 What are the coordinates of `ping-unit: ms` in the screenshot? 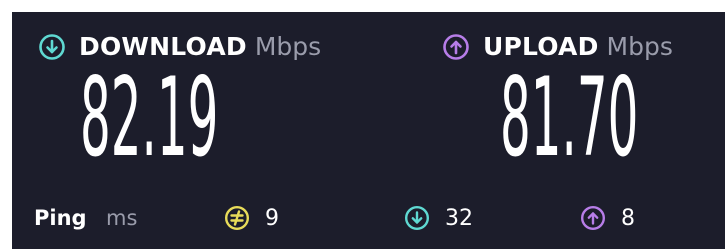 It's located at (122, 218).